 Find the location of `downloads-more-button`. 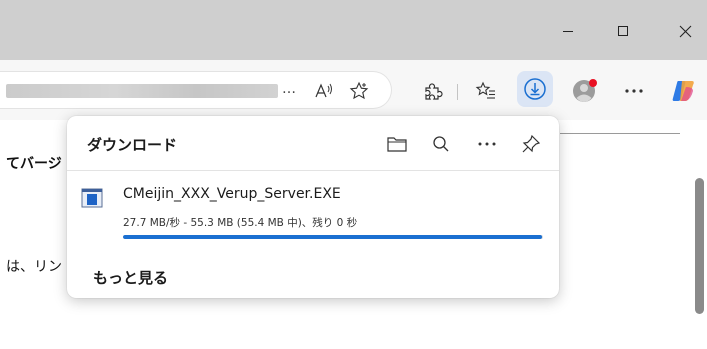

downloads-more-button is located at coordinates (487, 144).